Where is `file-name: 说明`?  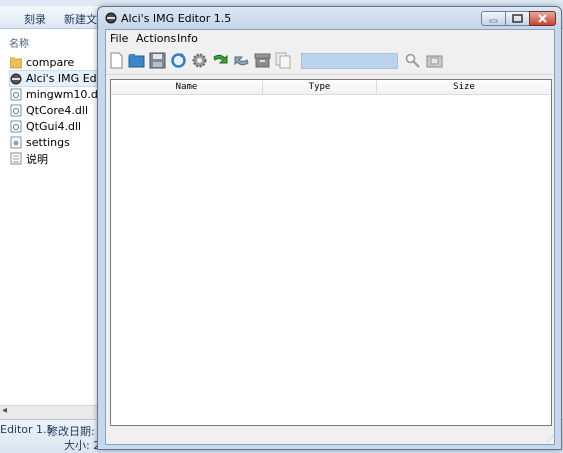
file-name: 说明 is located at coordinates (37, 159).